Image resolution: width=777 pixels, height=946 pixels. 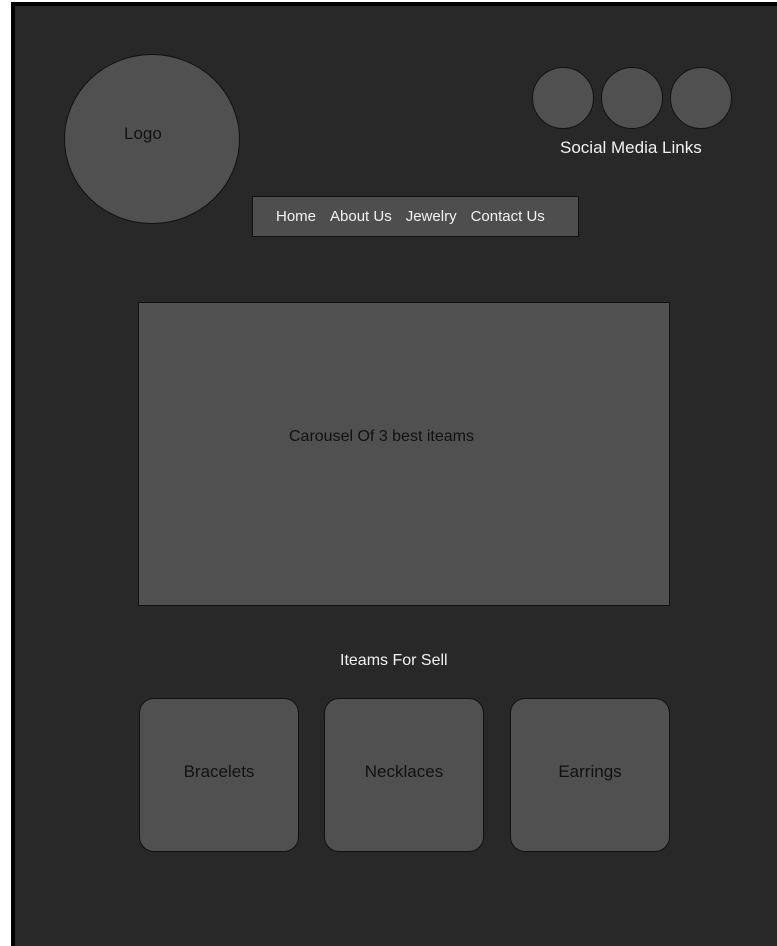 I want to click on logo: Logo, so click(x=152, y=139).